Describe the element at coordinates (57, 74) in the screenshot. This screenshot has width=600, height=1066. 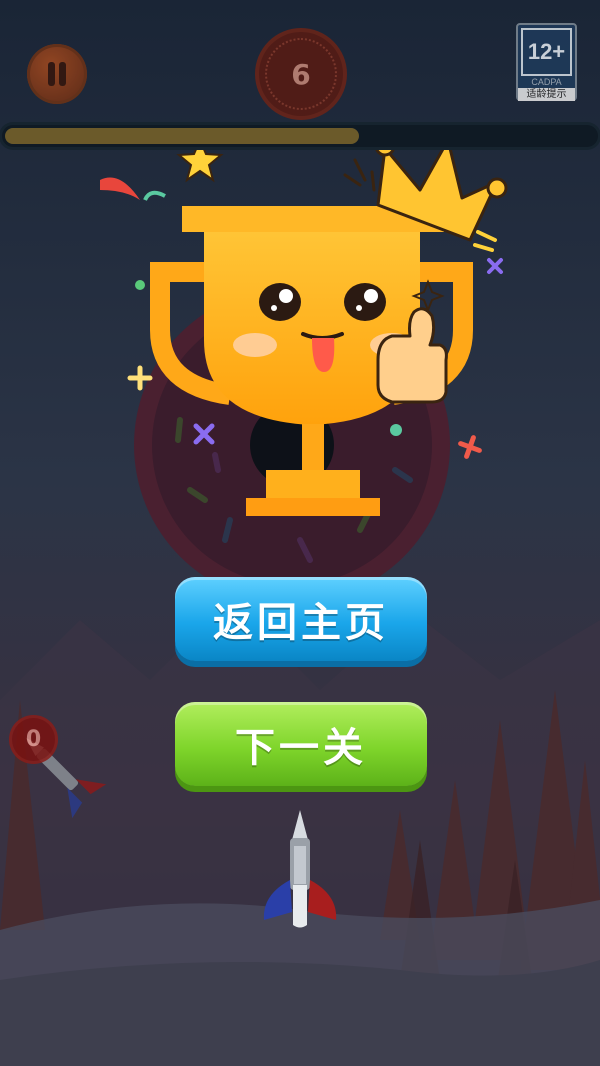
I see `pause-button` at that location.